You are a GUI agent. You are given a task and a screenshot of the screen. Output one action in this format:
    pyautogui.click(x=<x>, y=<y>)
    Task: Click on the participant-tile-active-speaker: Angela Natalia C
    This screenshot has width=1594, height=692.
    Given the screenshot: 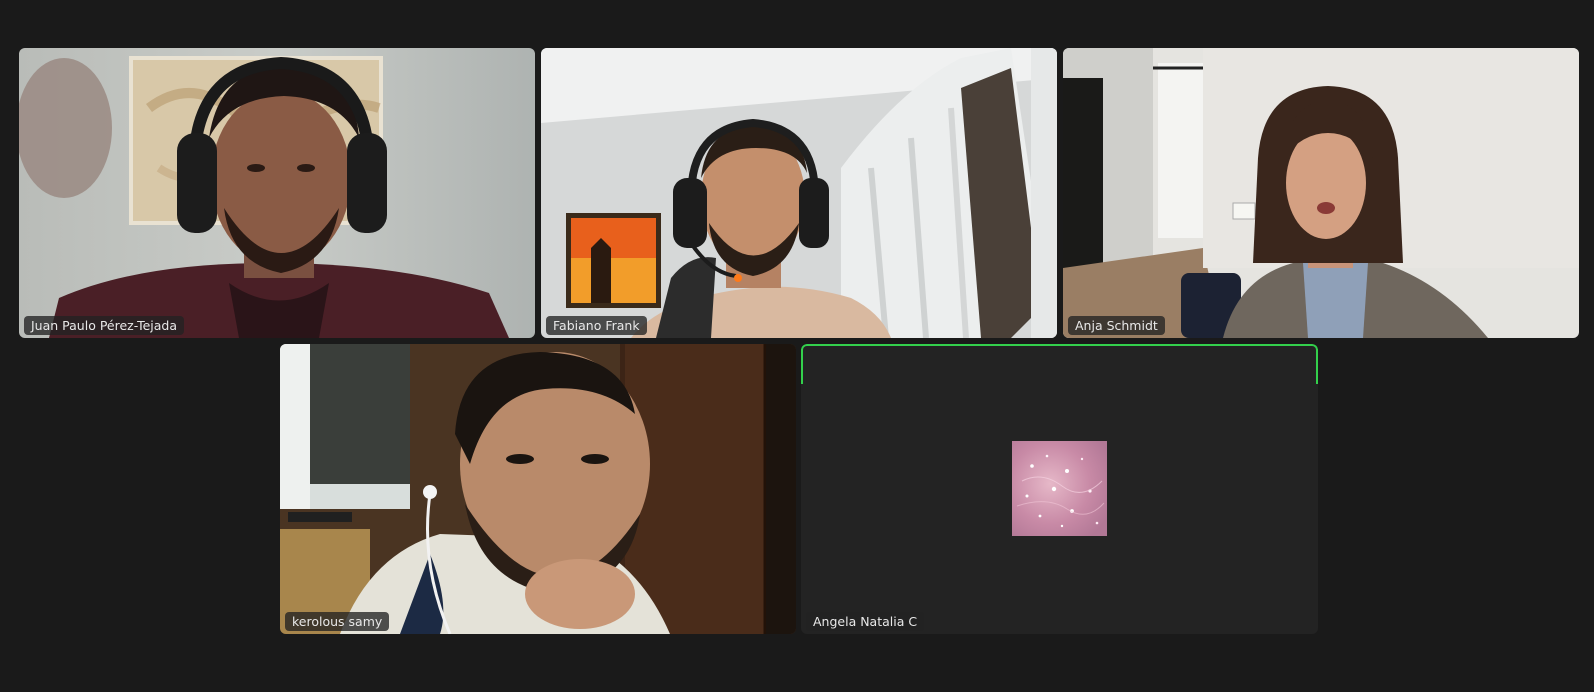 What is the action you would take?
    pyautogui.click(x=1059, y=489)
    